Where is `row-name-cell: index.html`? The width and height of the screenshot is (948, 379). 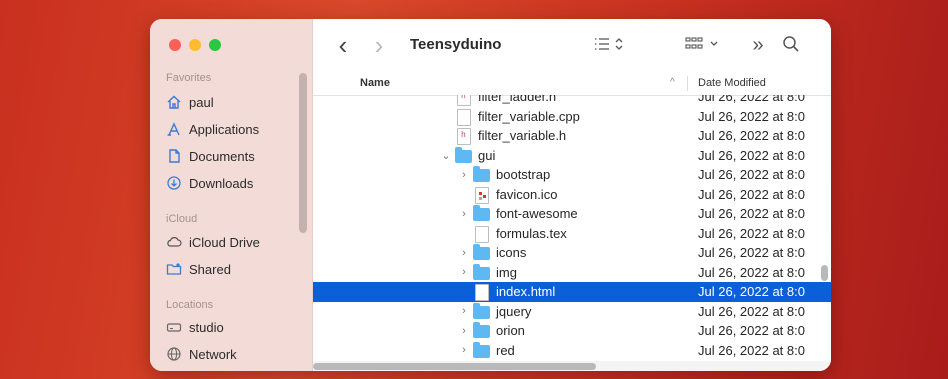 row-name-cell: index.html is located at coordinates (506, 292).